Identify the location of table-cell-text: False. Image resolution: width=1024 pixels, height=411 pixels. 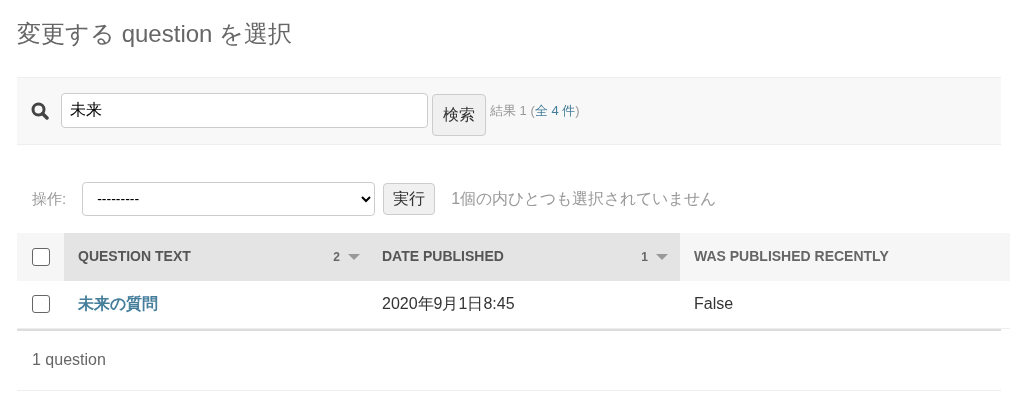
(714, 304).